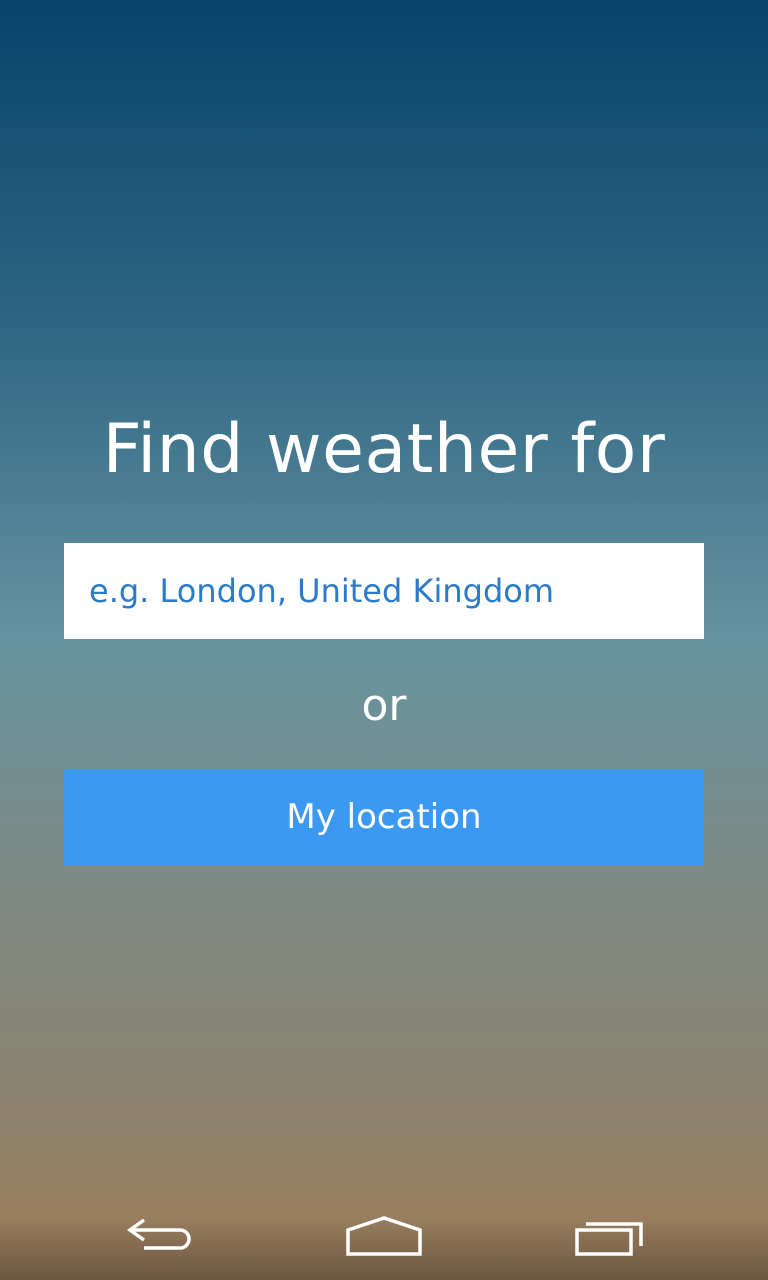 This screenshot has height=1280, width=768. I want to click on location-search-field, so click(384, 591).